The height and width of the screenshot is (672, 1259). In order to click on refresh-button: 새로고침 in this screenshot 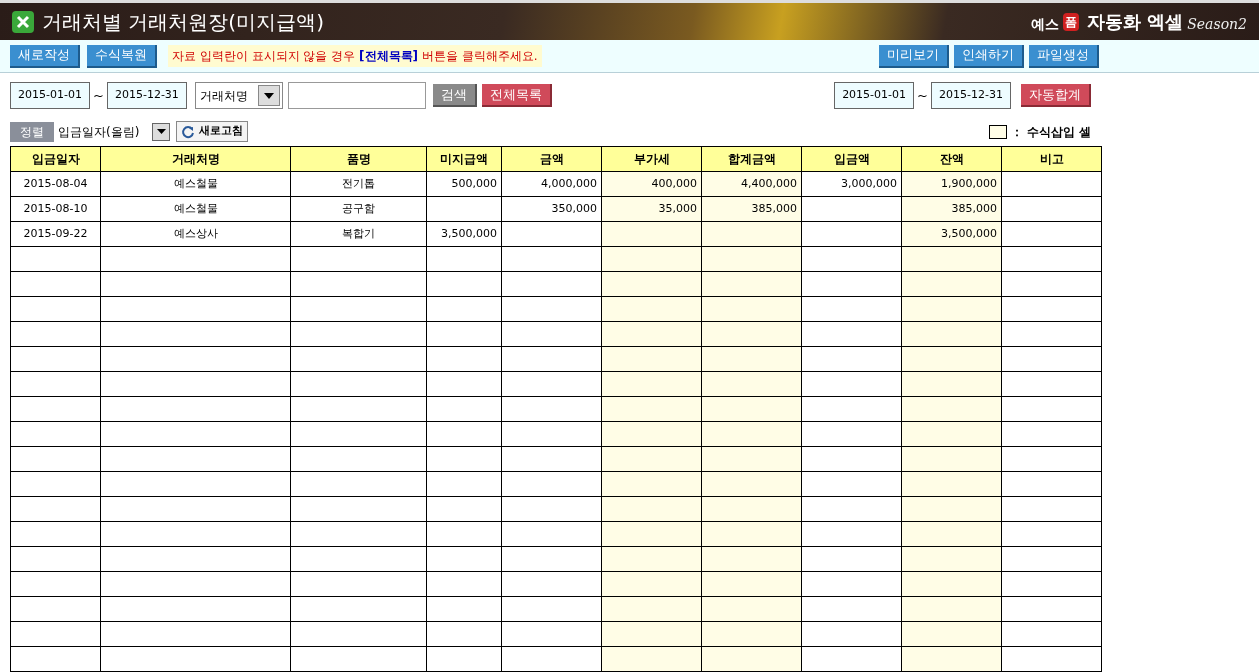, I will do `click(212, 131)`.